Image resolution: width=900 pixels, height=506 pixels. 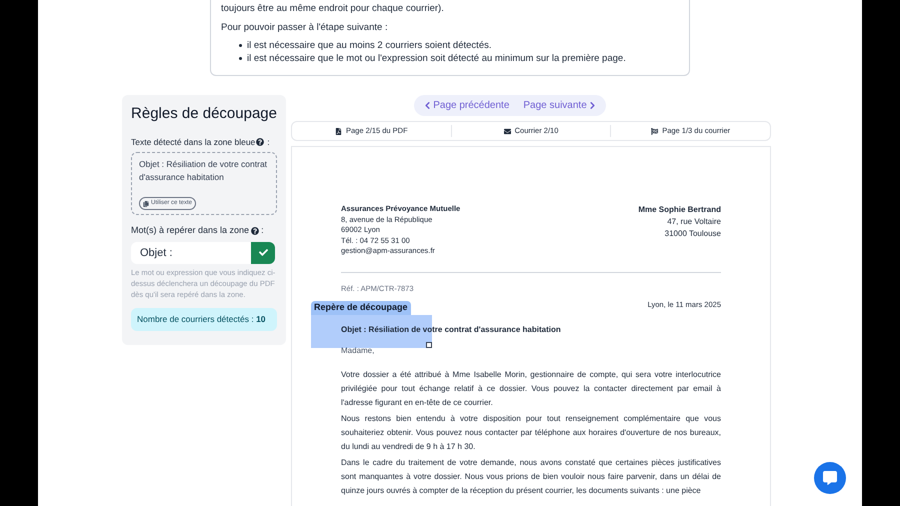 I want to click on letter-paragraph: Dans le cadre du traitement de votre demande, nous avons constaté que certaines pièces justificatives sont manquantes à votre dossier. Nous vous prions de bien vouloir nous faire parvenir, dans un délai de quinze jours ouvrés à compter de la réception du présent courrier, les documents suivants : une pièce, so click(x=531, y=477).